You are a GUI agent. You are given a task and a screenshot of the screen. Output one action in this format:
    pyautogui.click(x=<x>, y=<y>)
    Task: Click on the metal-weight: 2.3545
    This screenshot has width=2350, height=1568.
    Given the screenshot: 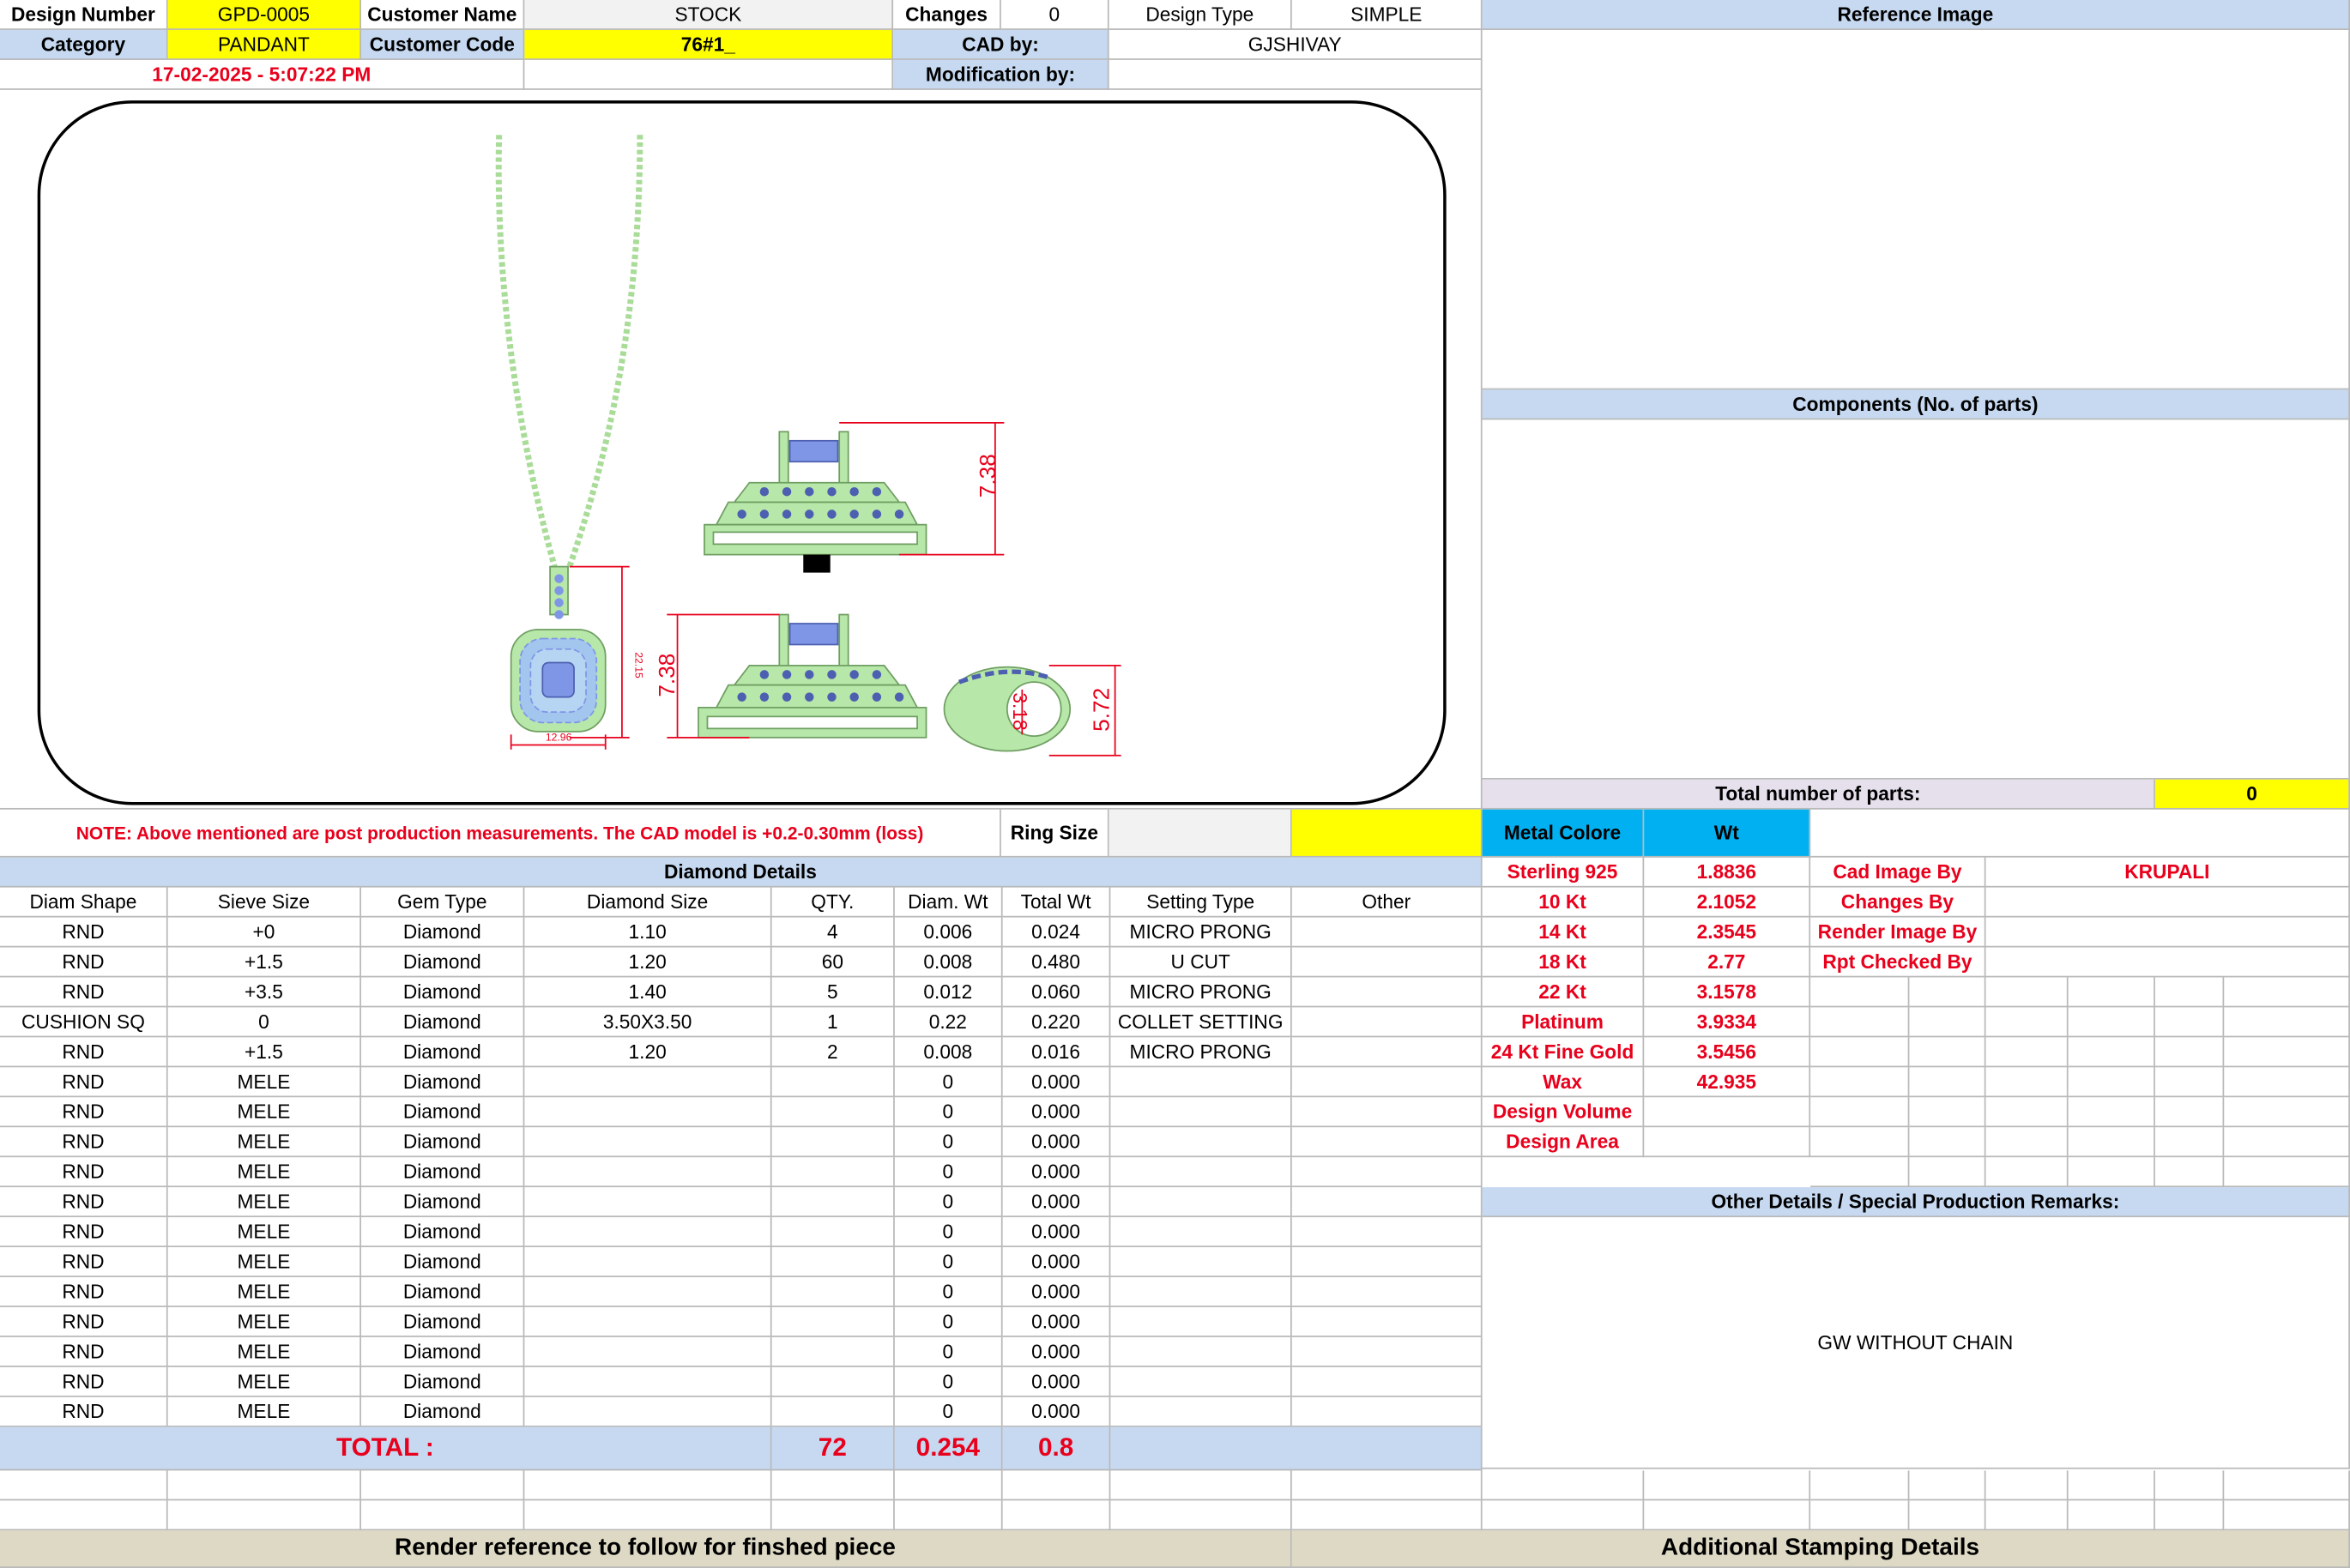 What is the action you would take?
    pyautogui.click(x=1727, y=932)
    